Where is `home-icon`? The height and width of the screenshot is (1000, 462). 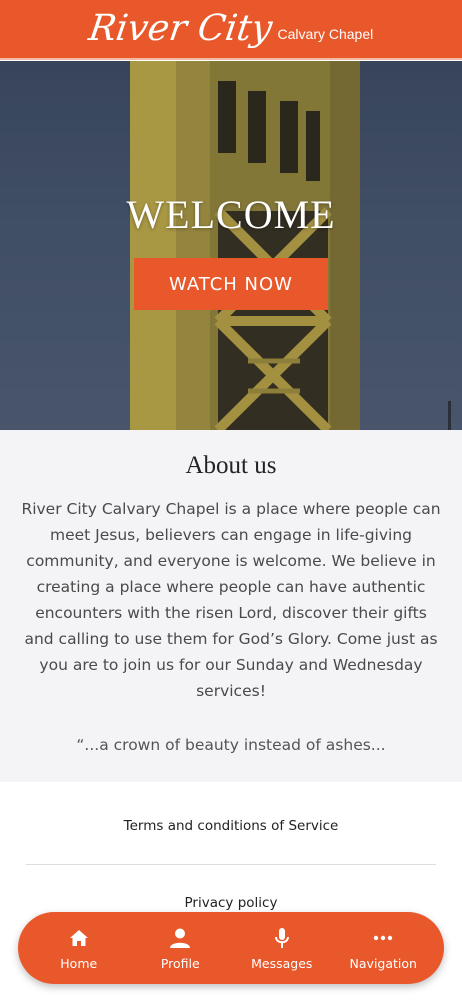
home-icon is located at coordinates (79, 938).